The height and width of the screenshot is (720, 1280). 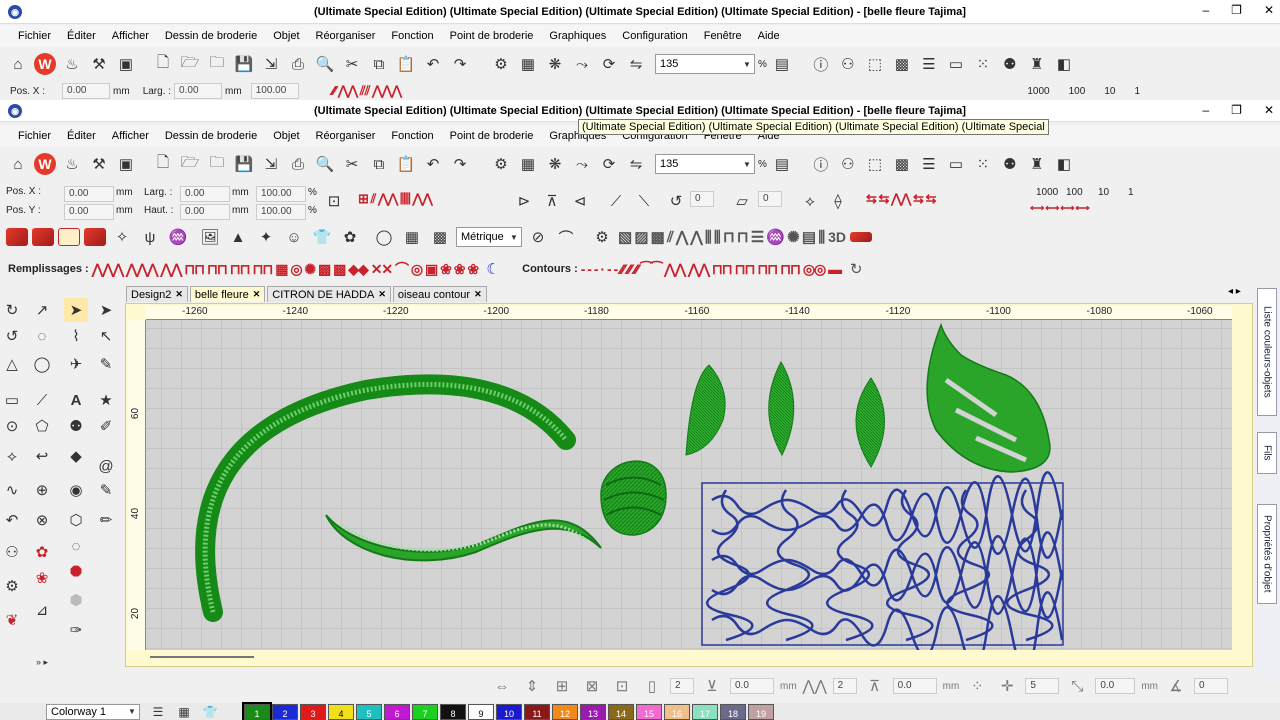 What do you see at coordinates (406, 64) in the screenshot?
I see `paste-icon: 📋` at bounding box center [406, 64].